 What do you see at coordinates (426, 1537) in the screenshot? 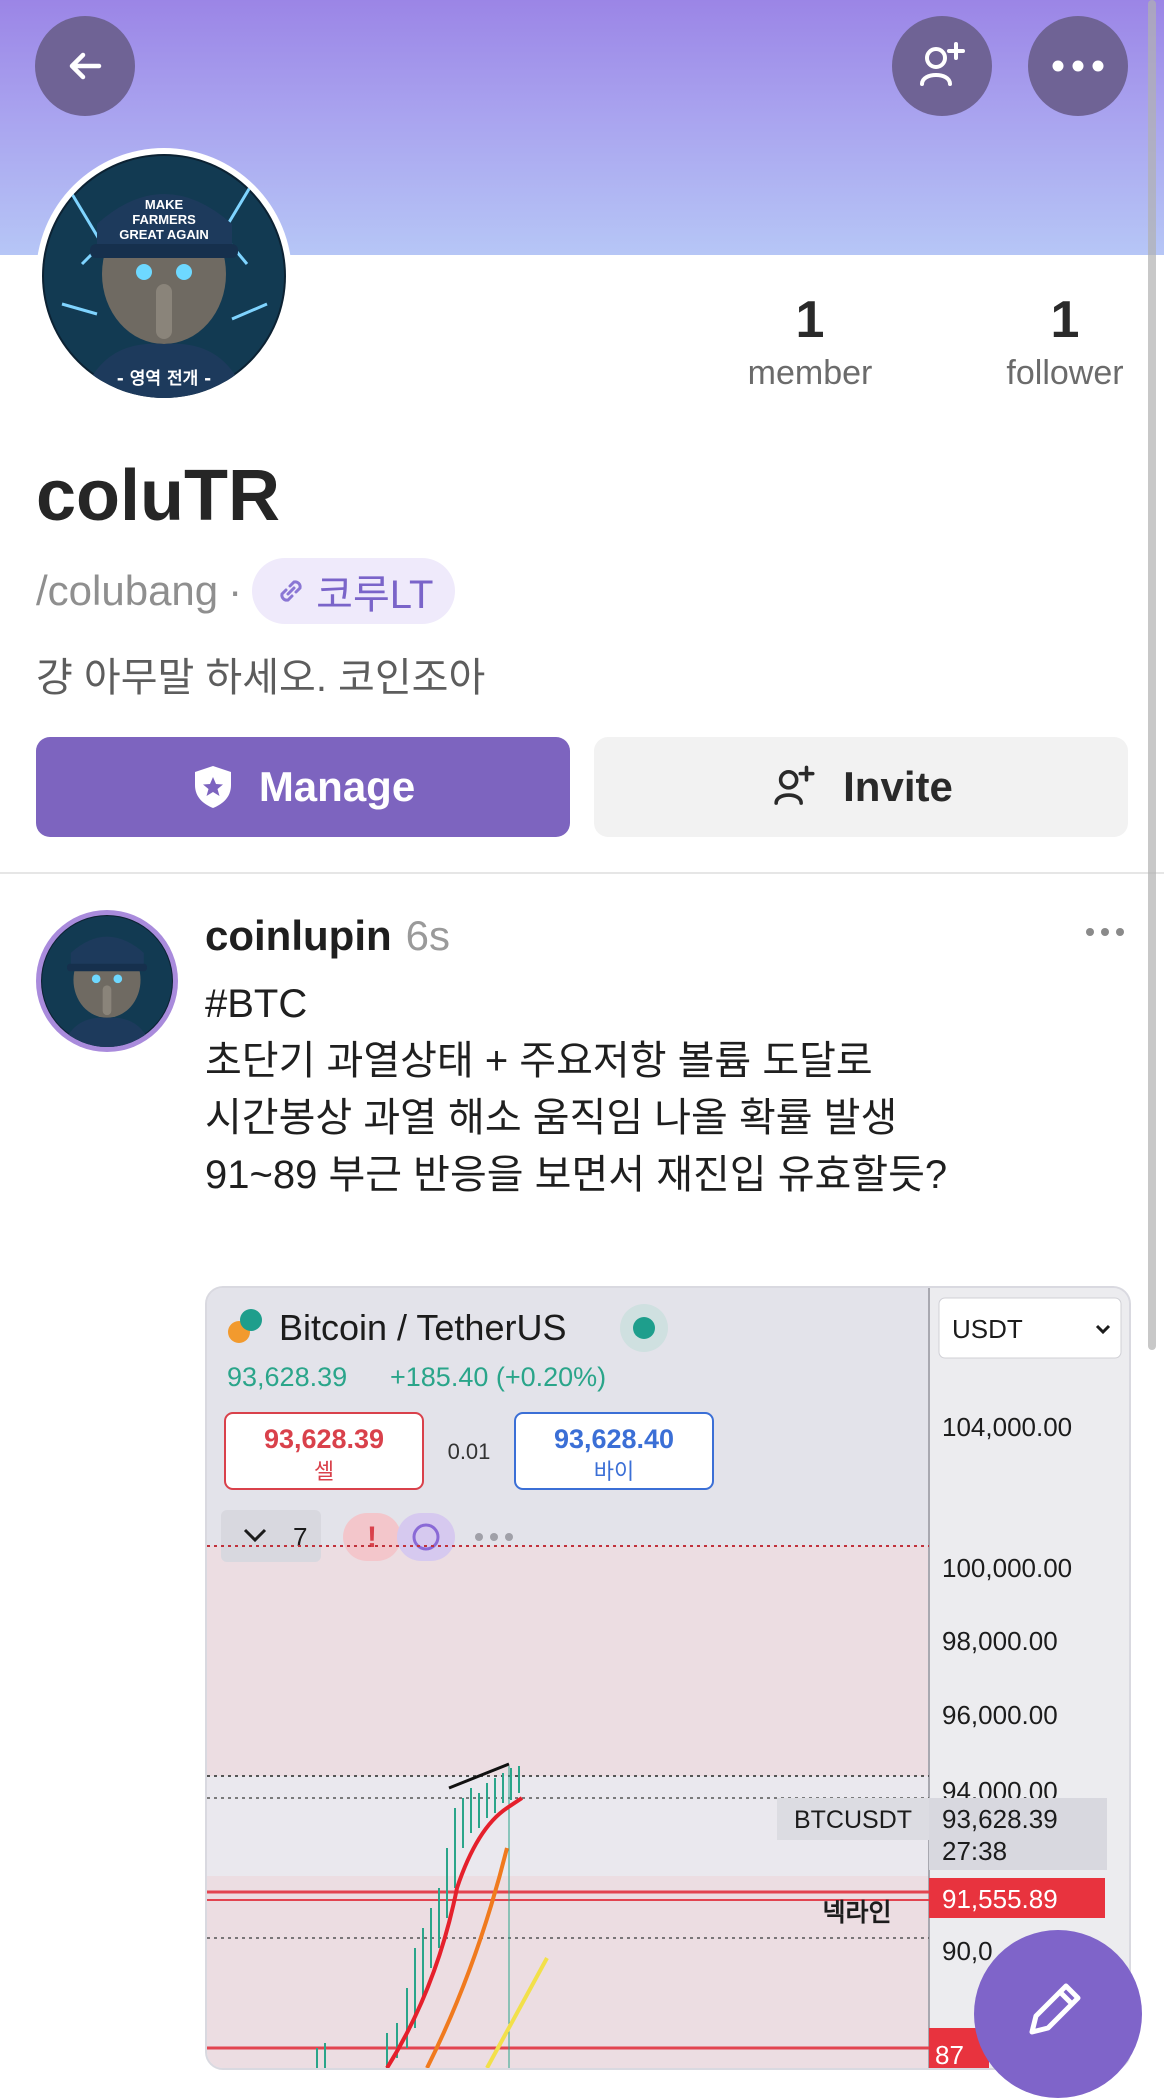
I see `refresh-badge` at bounding box center [426, 1537].